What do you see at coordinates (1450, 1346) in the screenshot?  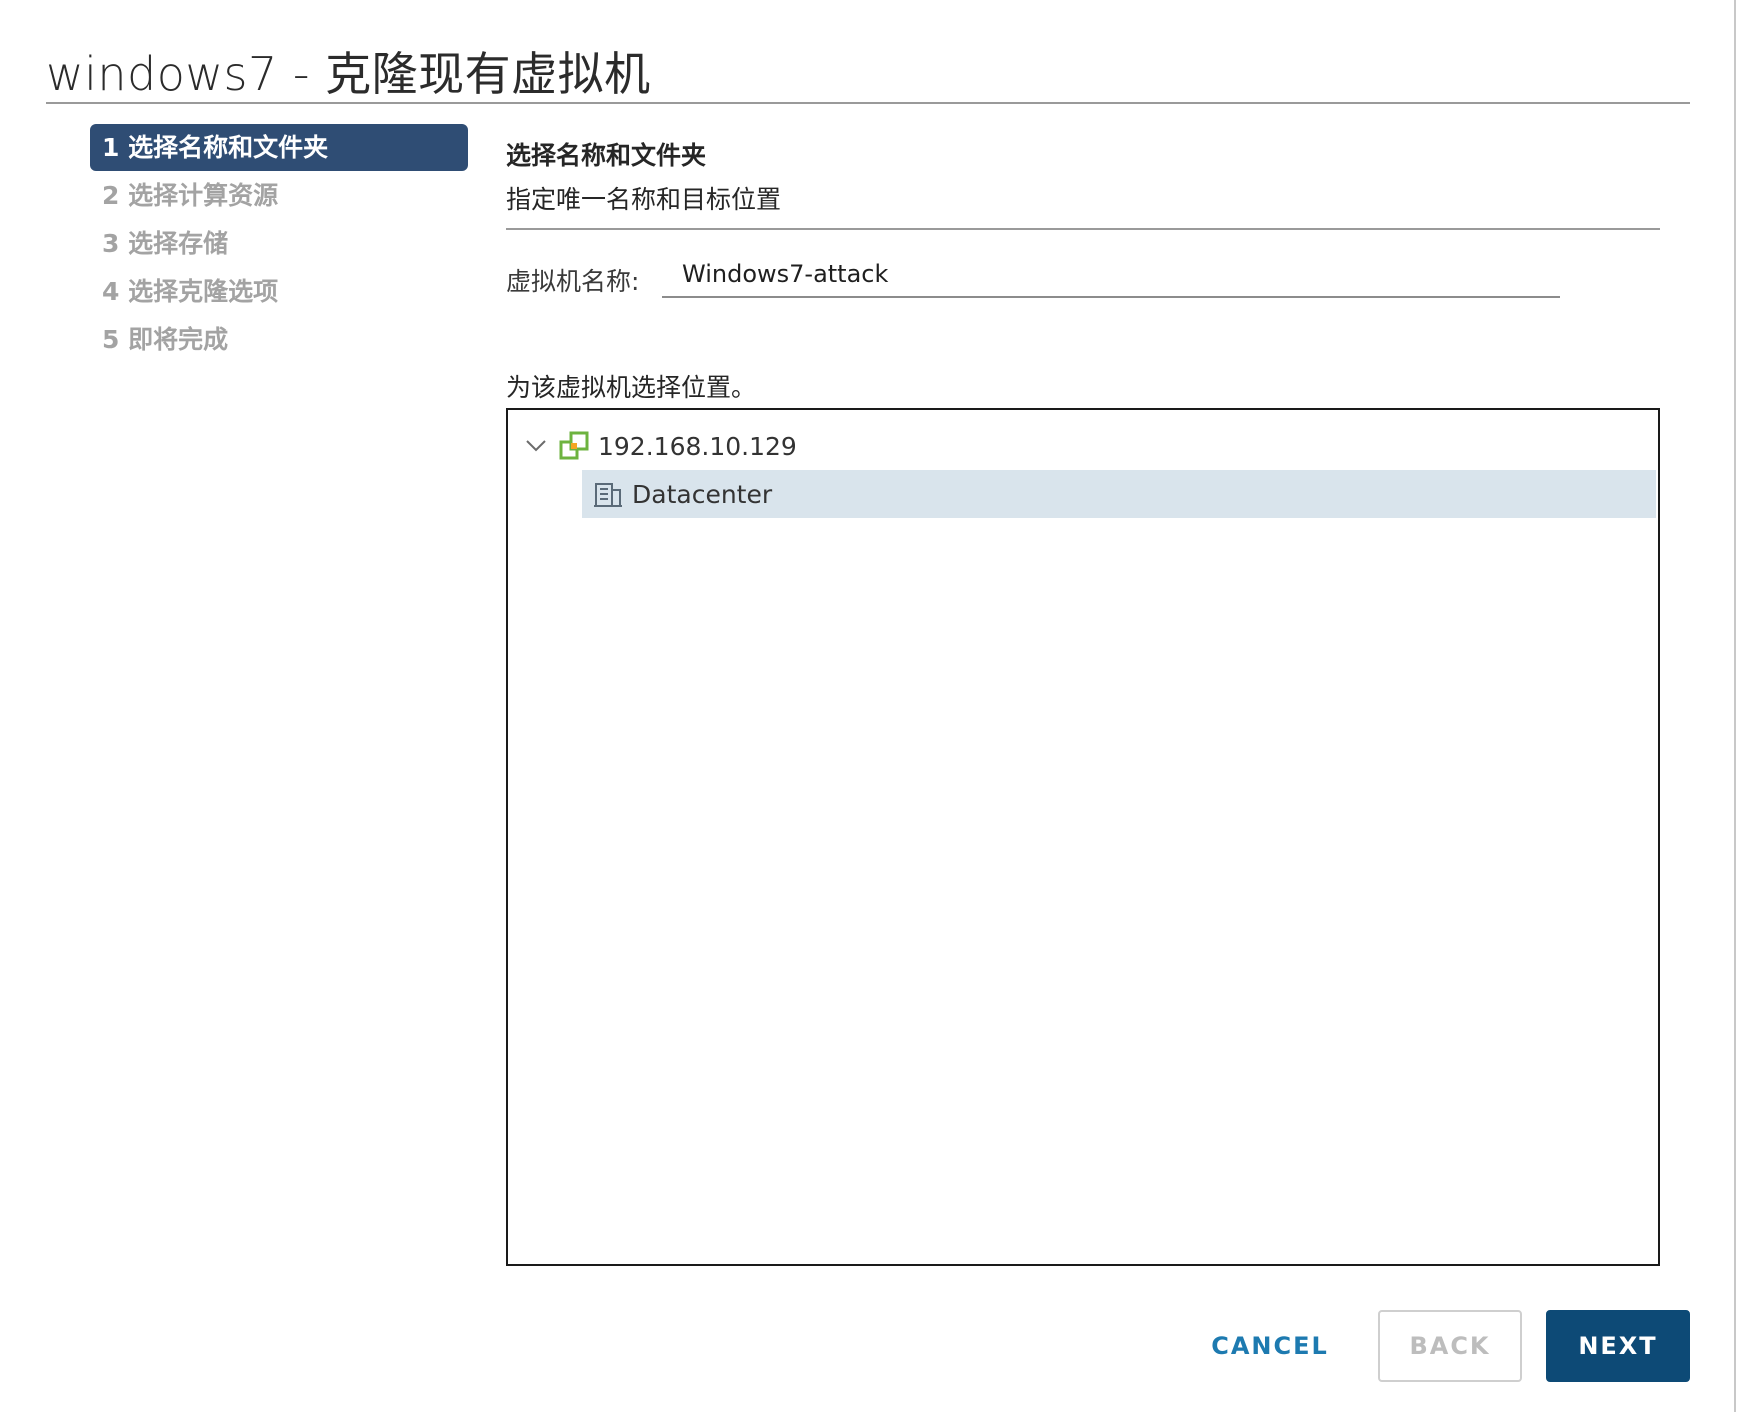 I see `back-button: BACK` at bounding box center [1450, 1346].